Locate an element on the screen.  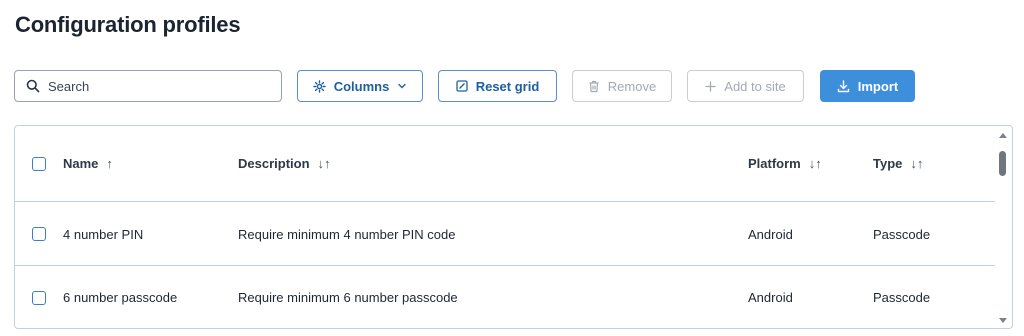
add-to-site-button: Add to site is located at coordinates (745, 86).